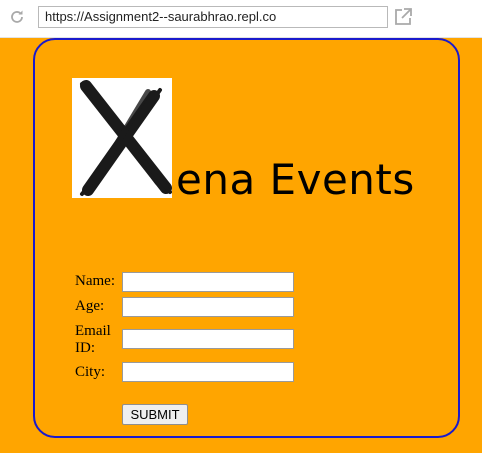 The height and width of the screenshot is (453, 482). I want to click on address-bar: https://Assignment2--saurabhrao.repl.co, so click(213, 17).